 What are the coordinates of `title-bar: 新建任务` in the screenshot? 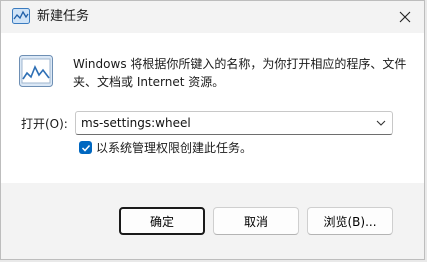 It's located at (212, 17).